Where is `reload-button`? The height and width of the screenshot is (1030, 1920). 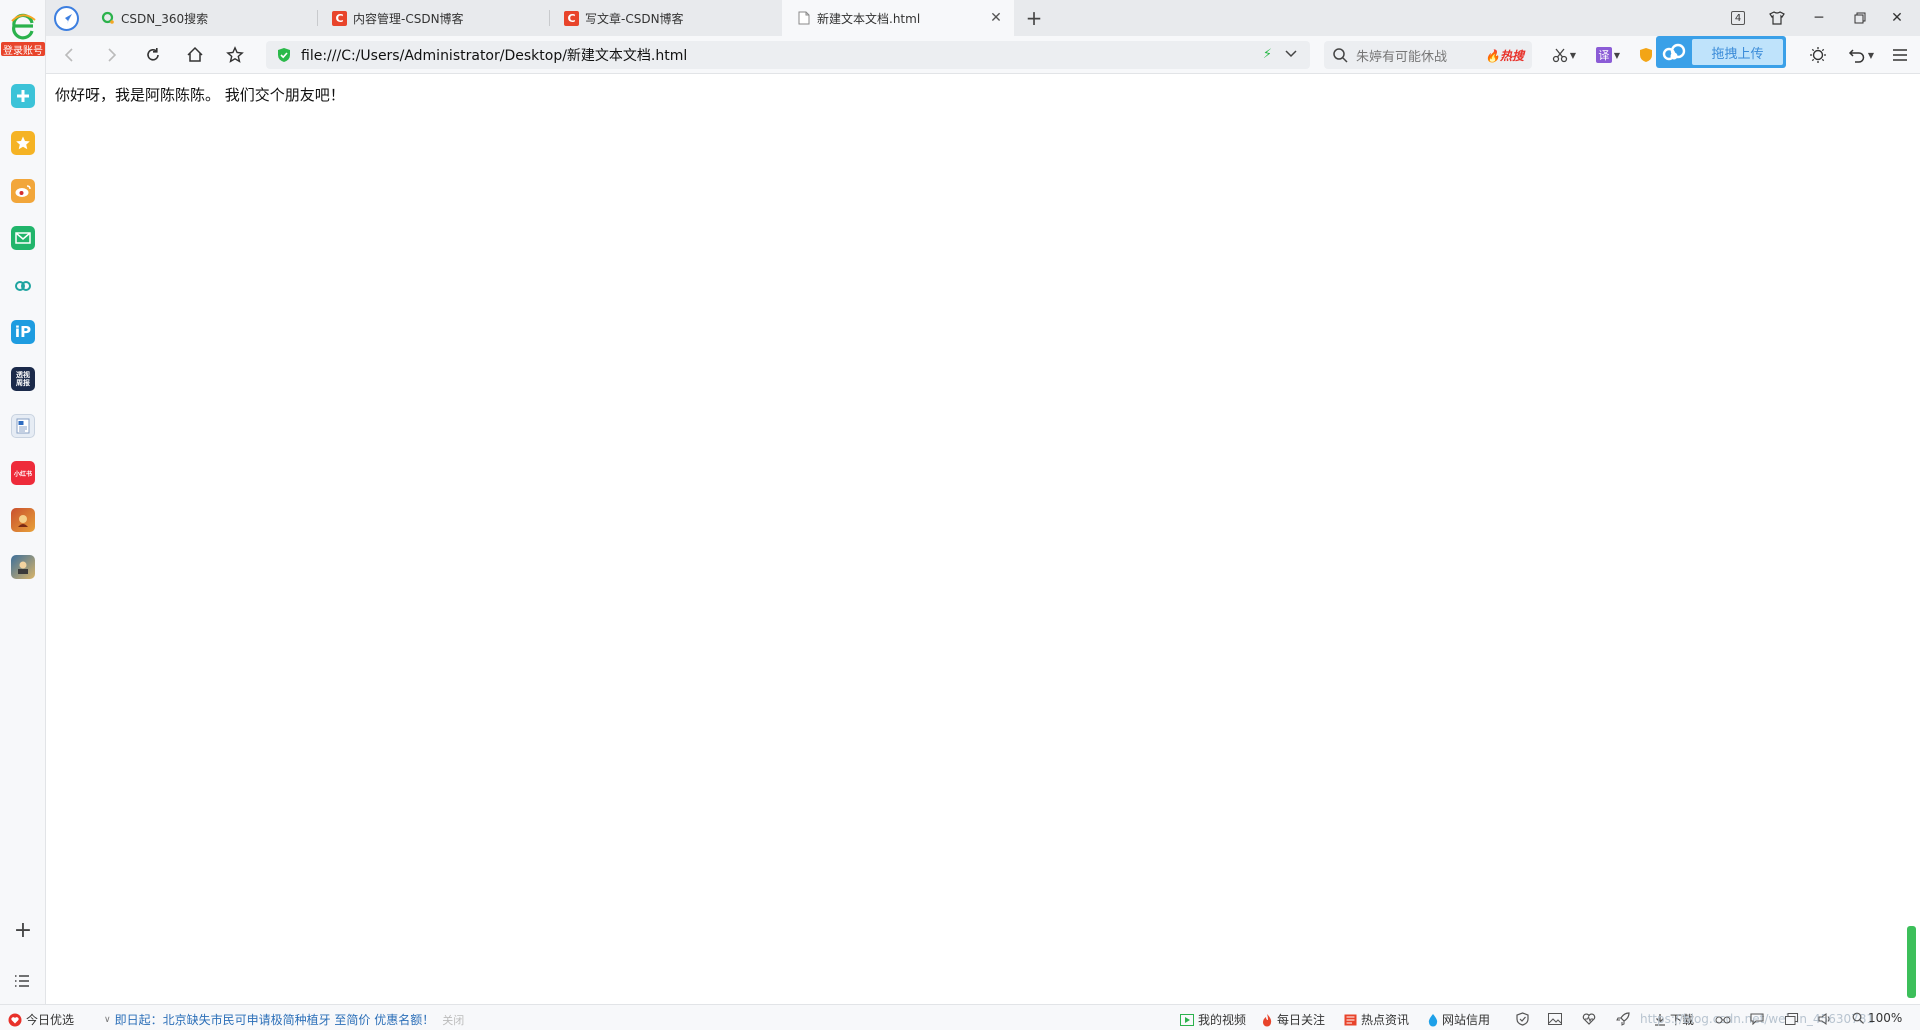 reload-button is located at coordinates (153, 55).